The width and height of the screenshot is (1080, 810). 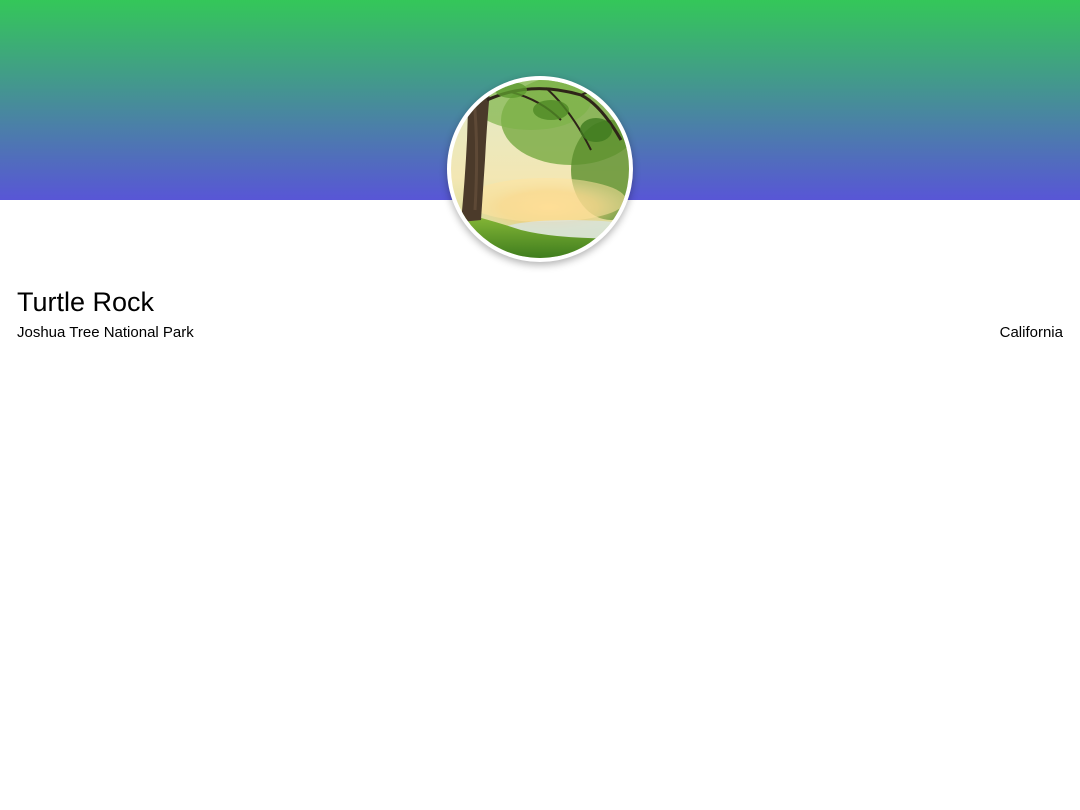 What do you see at coordinates (1031, 332) in the screenshot?
I see `state-name: California` at bounding box center [1031, 332].